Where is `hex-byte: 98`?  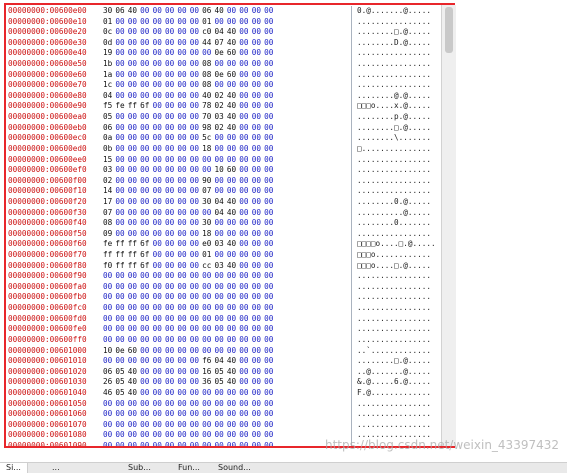
hex-byte: 98 is located at coordinates (208, 128).